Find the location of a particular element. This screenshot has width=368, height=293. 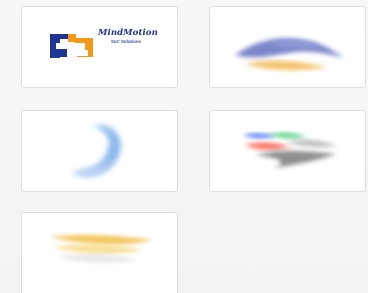

logo-card-gold-wave is located at coordinates (99, 252).